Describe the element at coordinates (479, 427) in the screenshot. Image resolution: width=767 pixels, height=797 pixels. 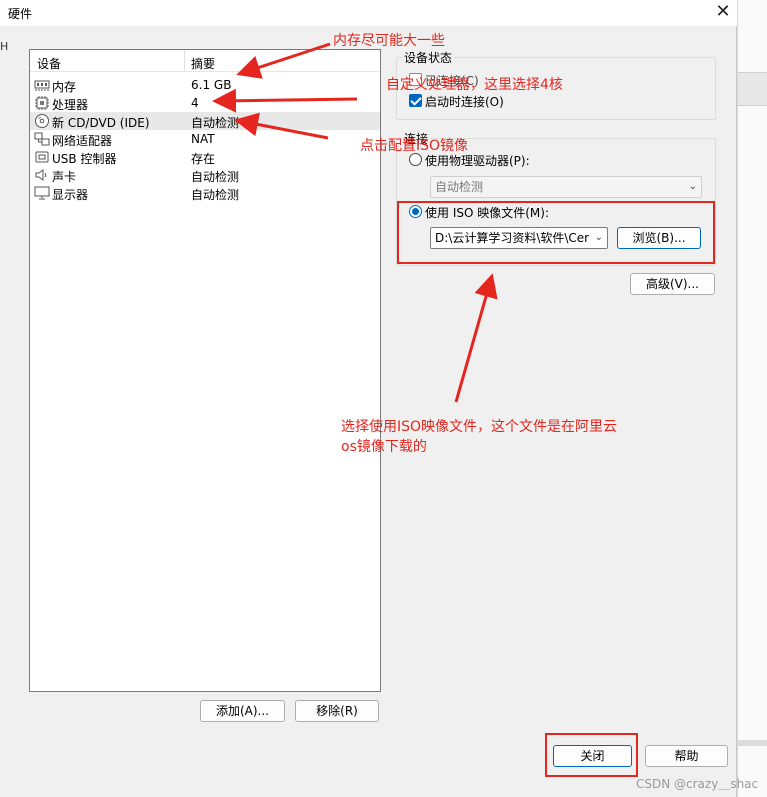
I see `annotation-iso-file-line1: 选择使用ISO映像文件，这个文件是在阿里云` at that location.